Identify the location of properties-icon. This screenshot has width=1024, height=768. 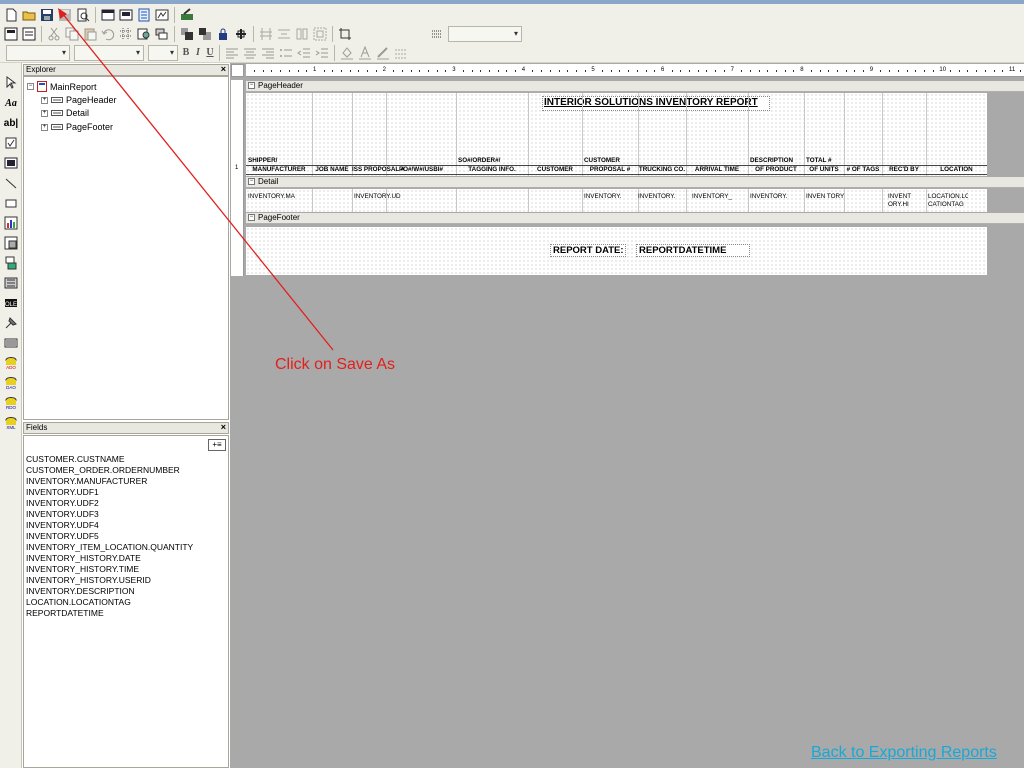
(29, 34).